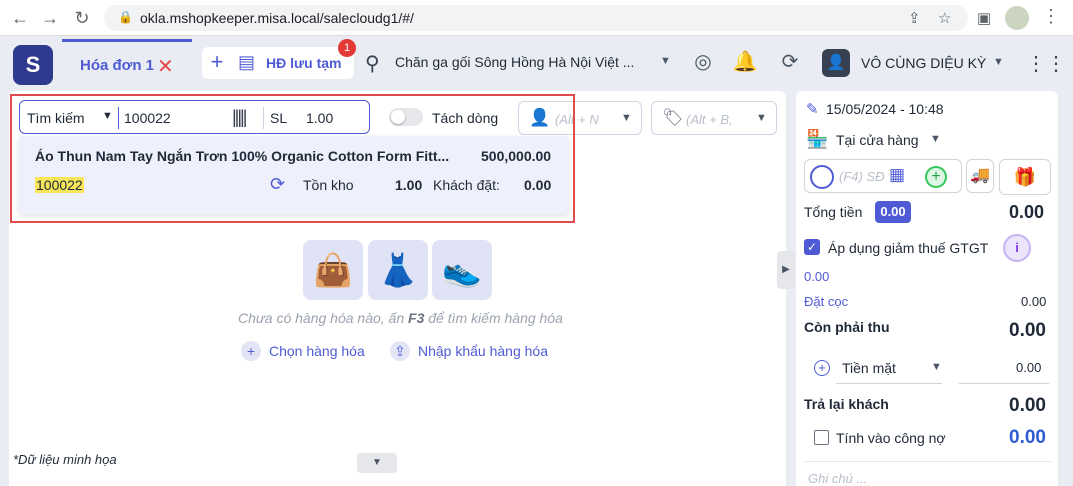 Image resolution: width=1073 pixels, height=486 pixels. I want to click on debt-checkbox, so click(821, 437).